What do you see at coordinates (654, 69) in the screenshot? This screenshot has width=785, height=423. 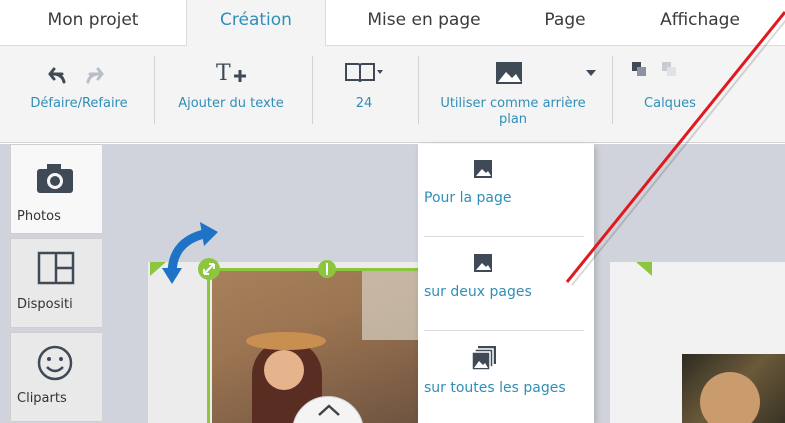 I see `layers-icons` at bounding box center [654, 69].